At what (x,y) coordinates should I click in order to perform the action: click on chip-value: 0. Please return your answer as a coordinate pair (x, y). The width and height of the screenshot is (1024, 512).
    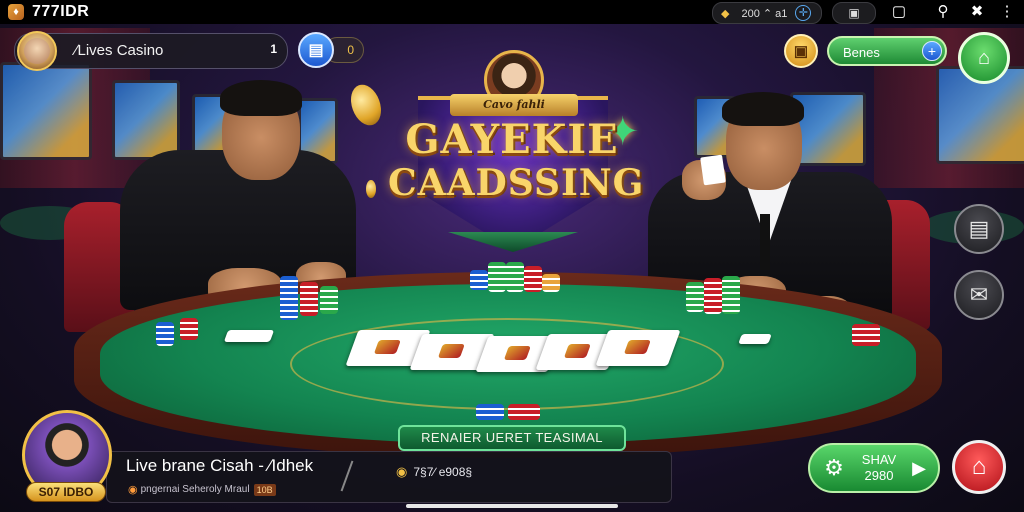
    Looking at the image, I should click on (350, 50).